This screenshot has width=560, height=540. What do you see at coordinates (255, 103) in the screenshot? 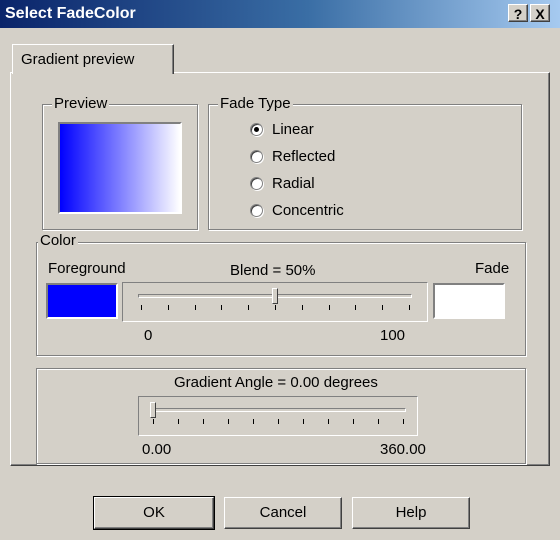
I see `fade-type-label: Fade Type` at bounding box center [255, 103].